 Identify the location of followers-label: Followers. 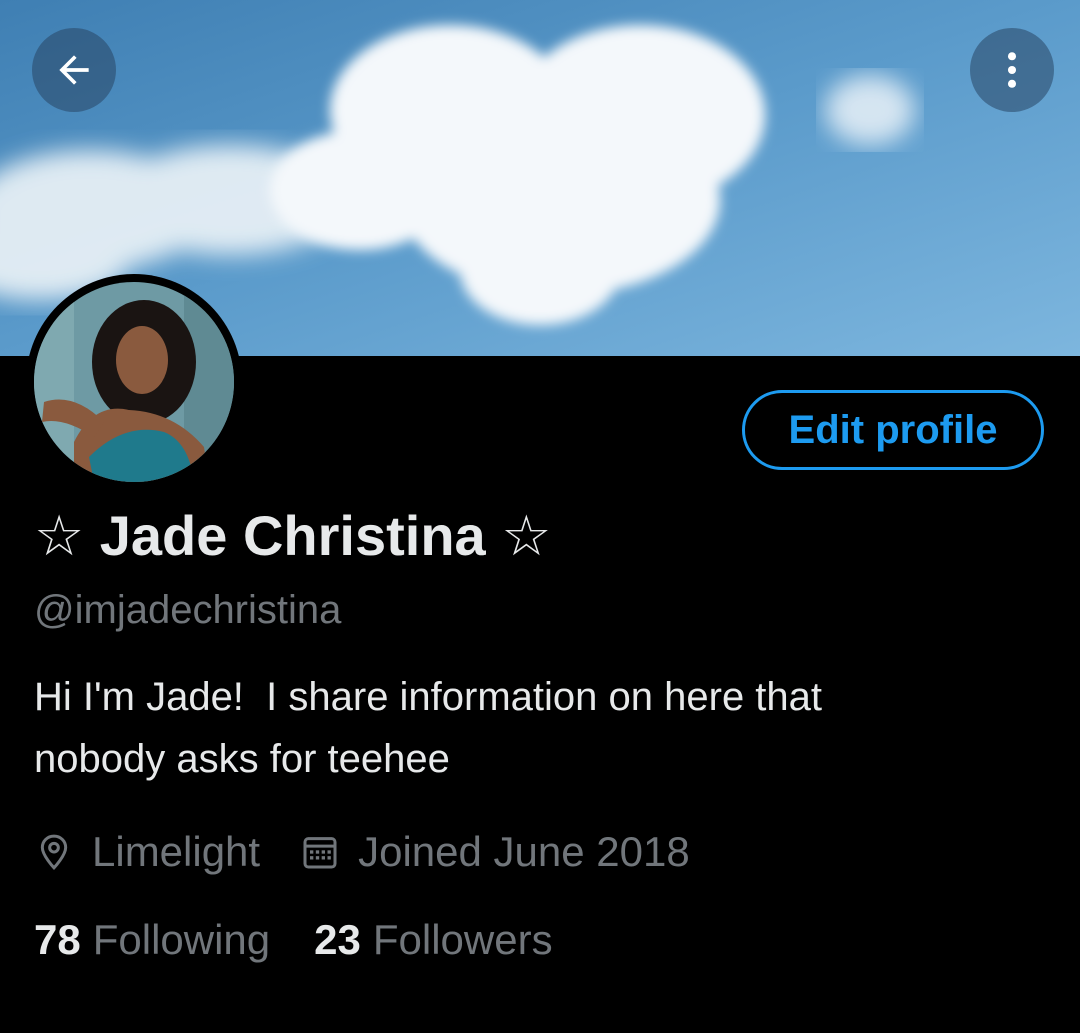
(462, 939).